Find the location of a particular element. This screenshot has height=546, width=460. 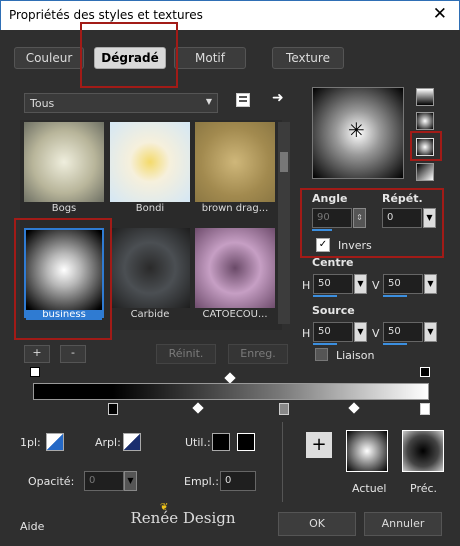

center-v-slider is located at coordinates (395, 296).